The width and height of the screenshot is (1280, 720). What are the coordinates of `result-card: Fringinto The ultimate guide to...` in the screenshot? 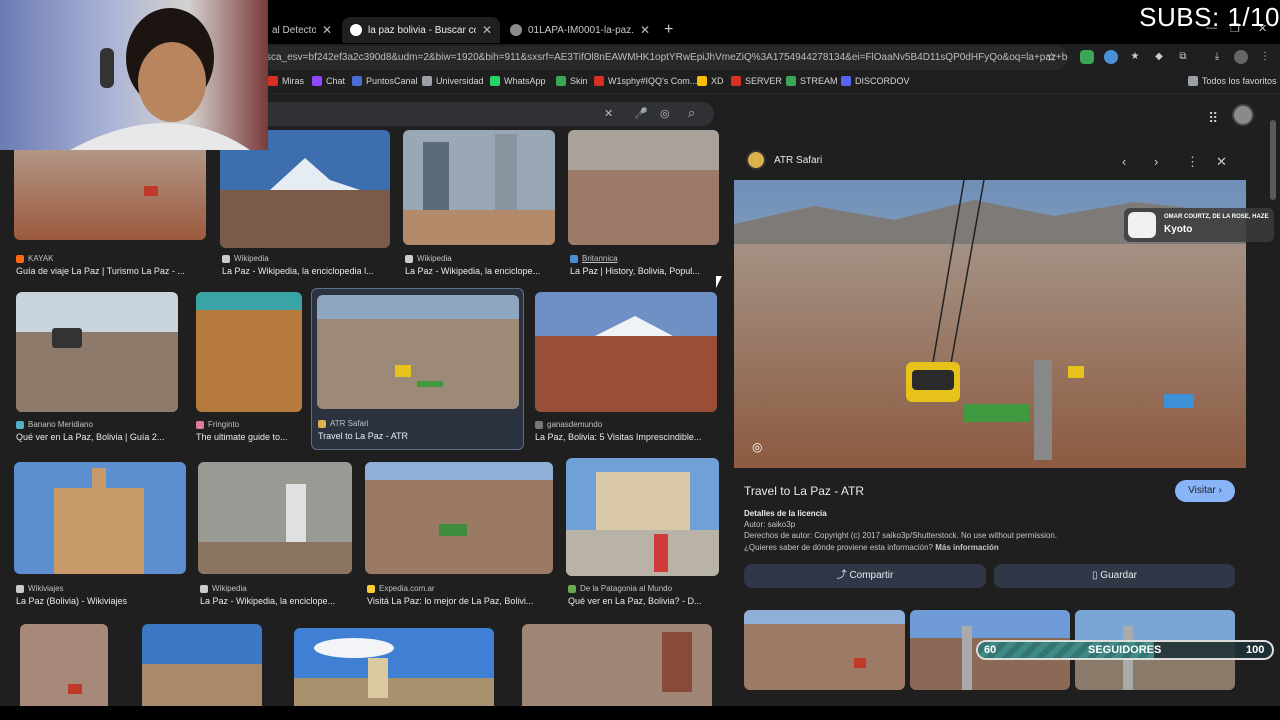 It's located at (249, 367).